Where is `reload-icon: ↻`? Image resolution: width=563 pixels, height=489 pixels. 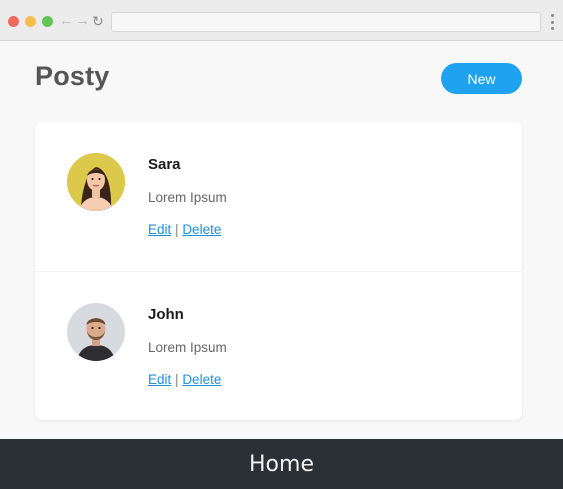 reload-icon: ↻ is located at coordinates (98, 21).